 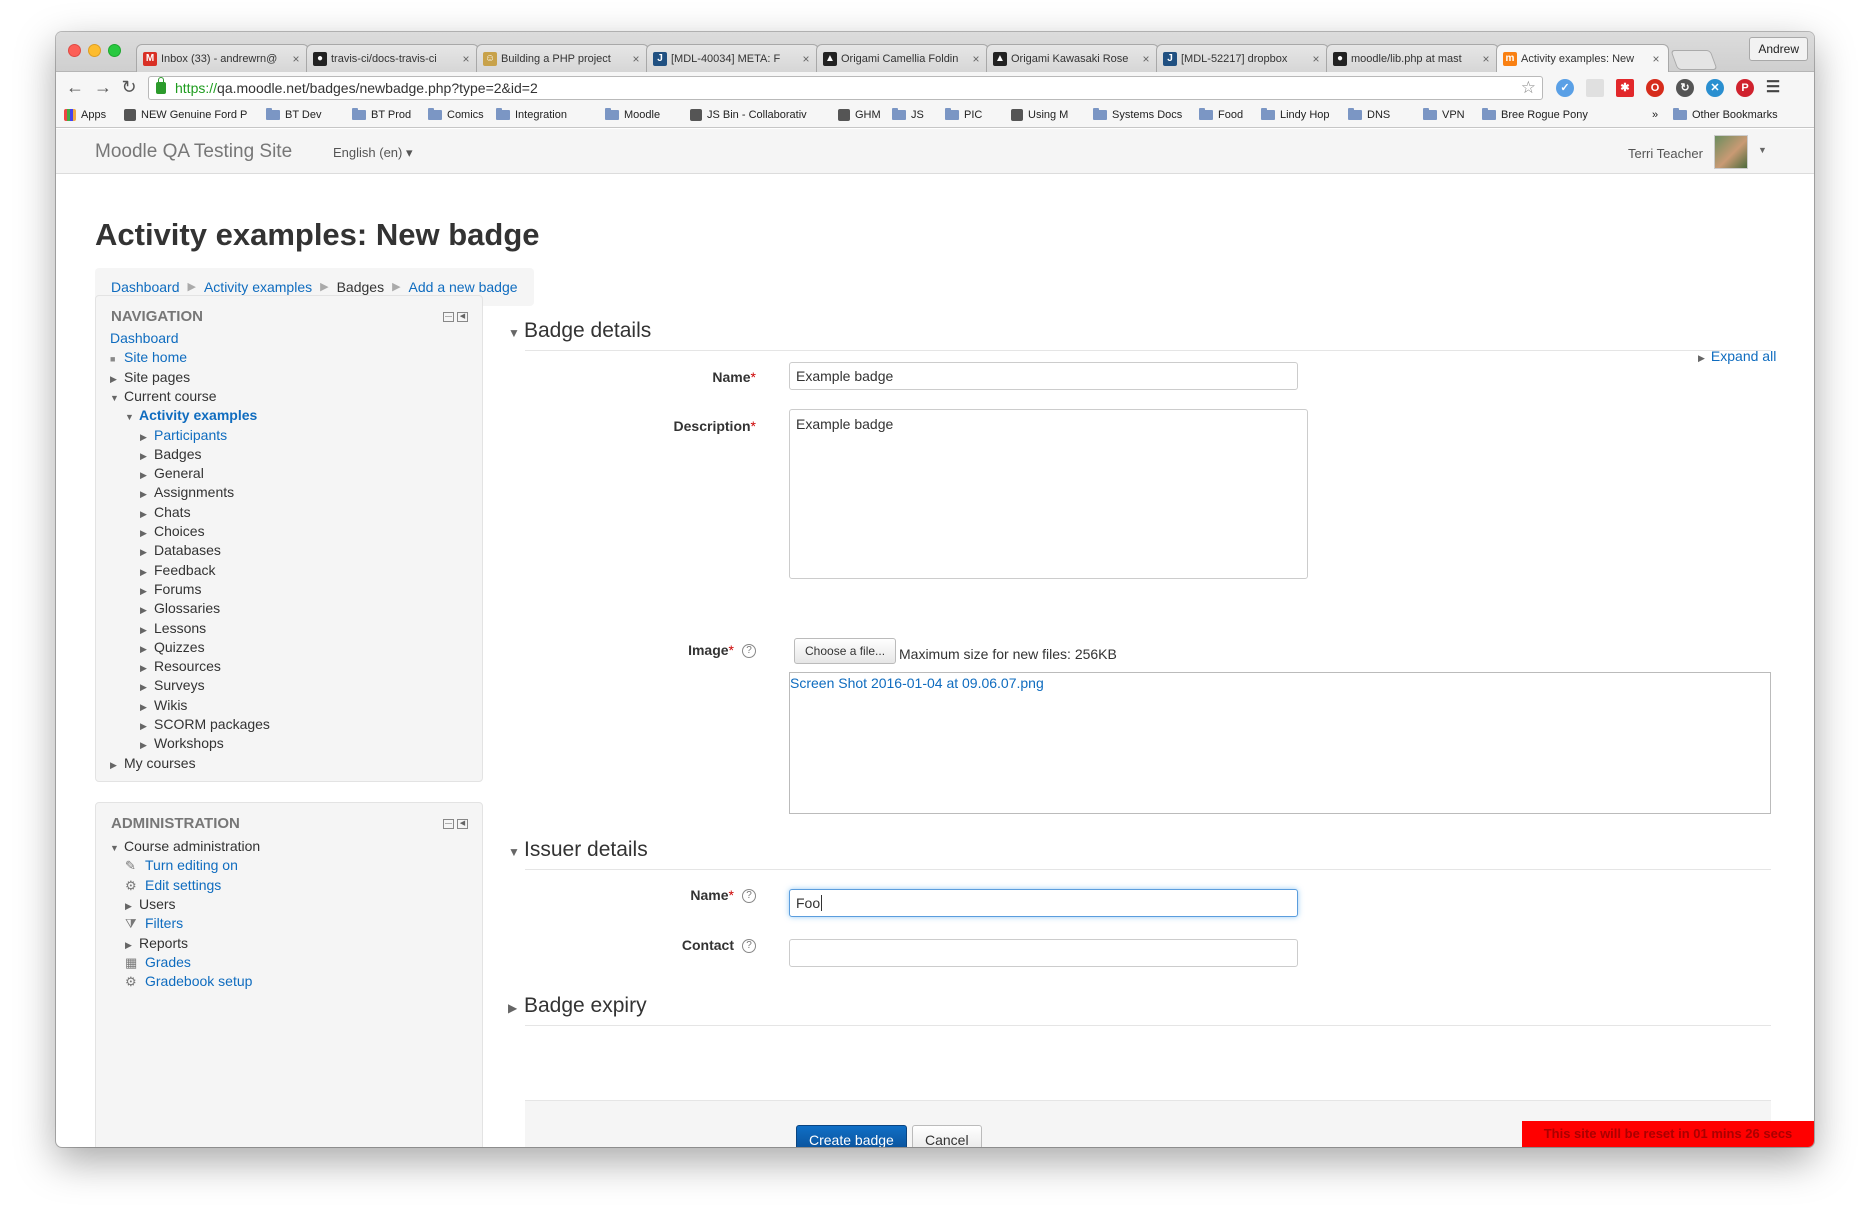 What do you see at coordinates (1715, 88) in the screenshot?
I see `extension-icon: ✕` at bounding box center [1715, 88].